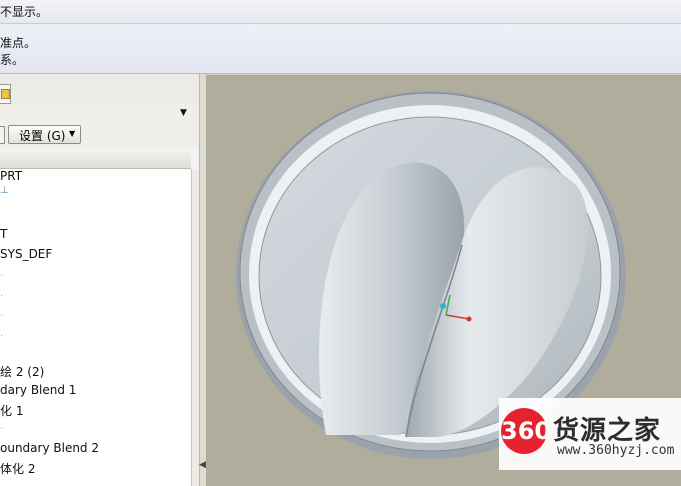 The height and width of the screenshot is (486, 681). What do you see at coordinates (26, 256) in the screenshot?
I see `tree-item: SYS_DEF` at bounding box center [26, 256].